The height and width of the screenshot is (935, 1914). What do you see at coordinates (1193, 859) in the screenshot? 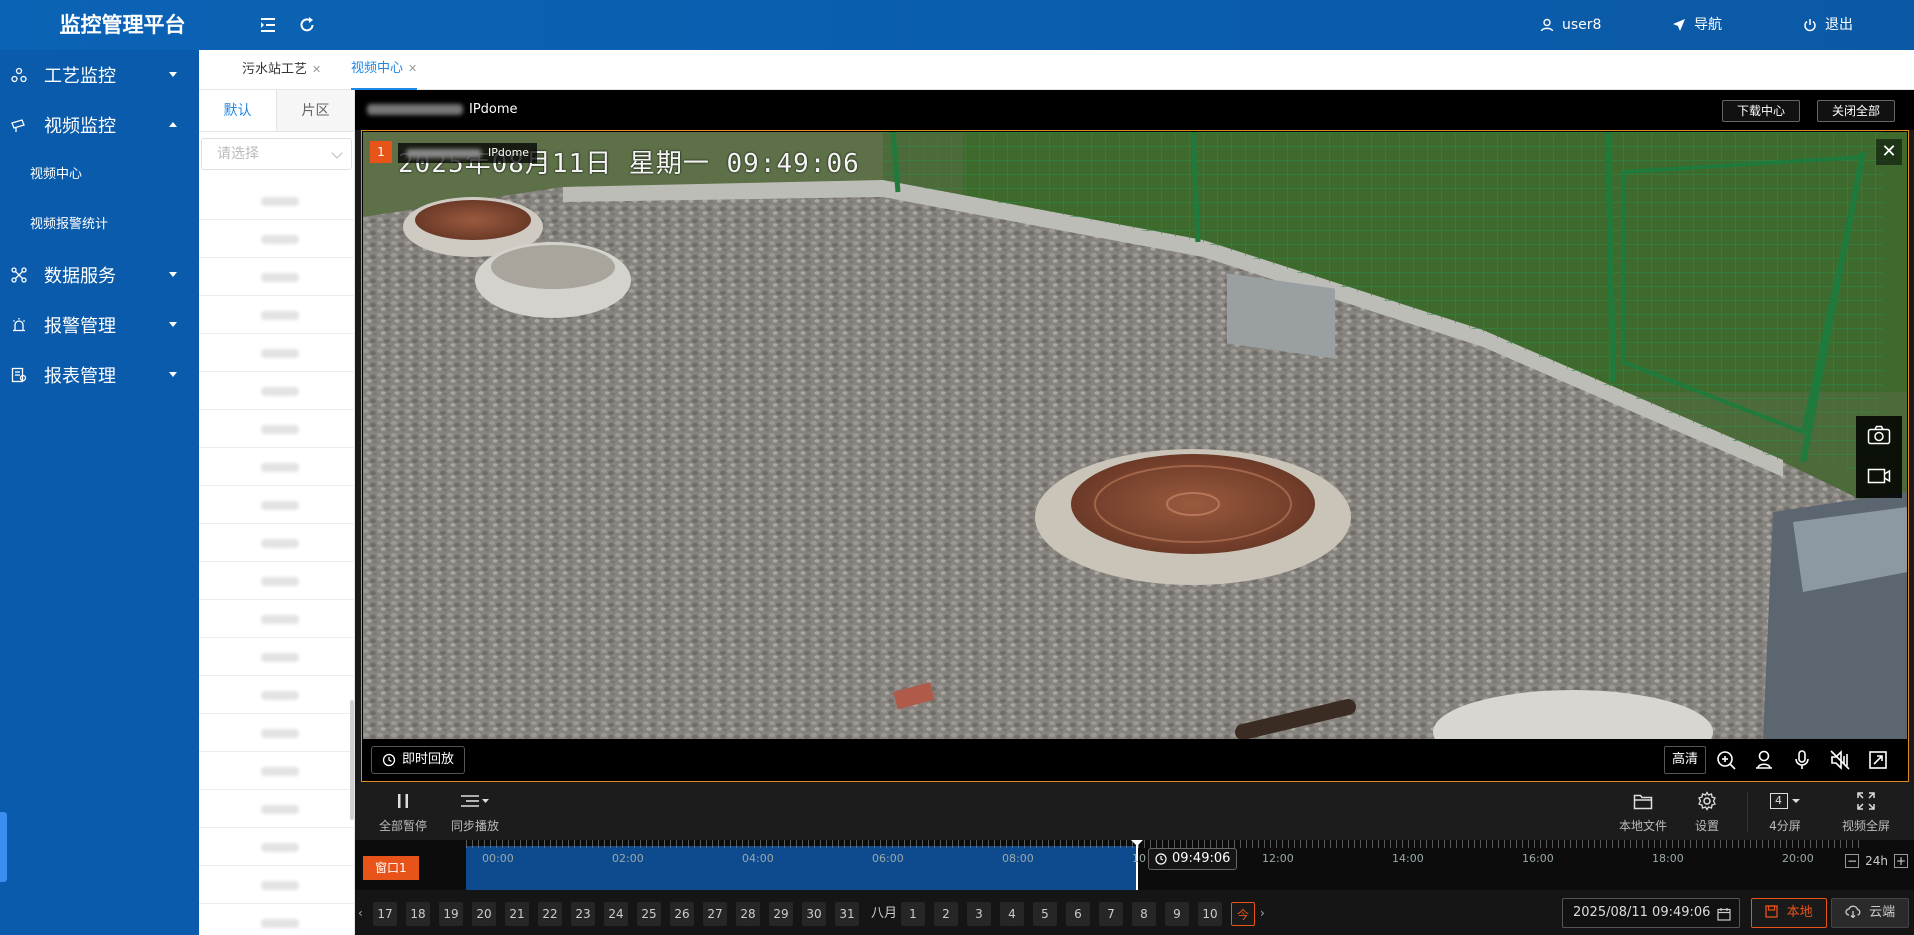
I see `timeline-current-time: 09:49:06` at bounding box center [1193, 859].